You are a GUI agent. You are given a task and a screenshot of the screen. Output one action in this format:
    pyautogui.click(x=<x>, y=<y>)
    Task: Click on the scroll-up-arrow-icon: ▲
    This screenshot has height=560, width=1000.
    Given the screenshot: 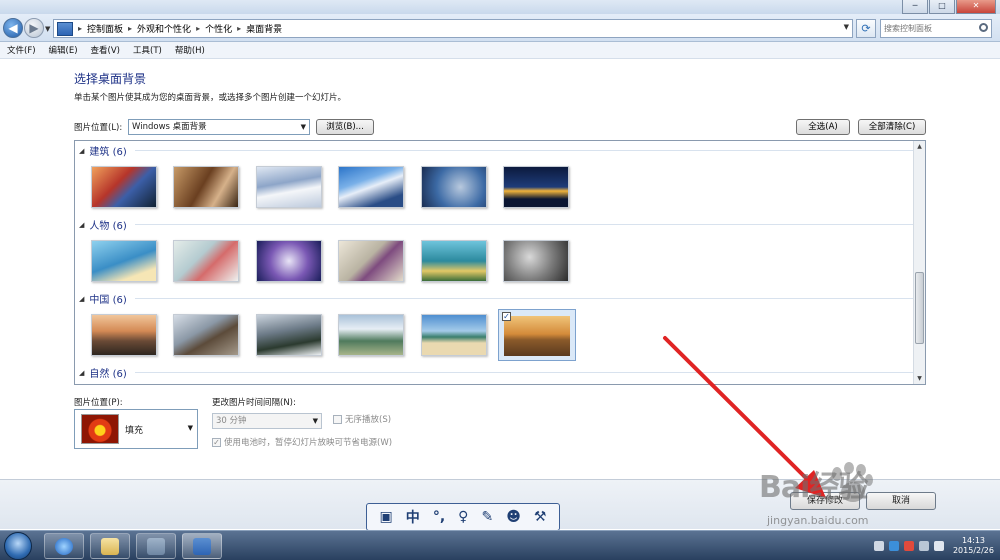 What is the action you would take?
    pyautogui.click(x=919, y=146)
    